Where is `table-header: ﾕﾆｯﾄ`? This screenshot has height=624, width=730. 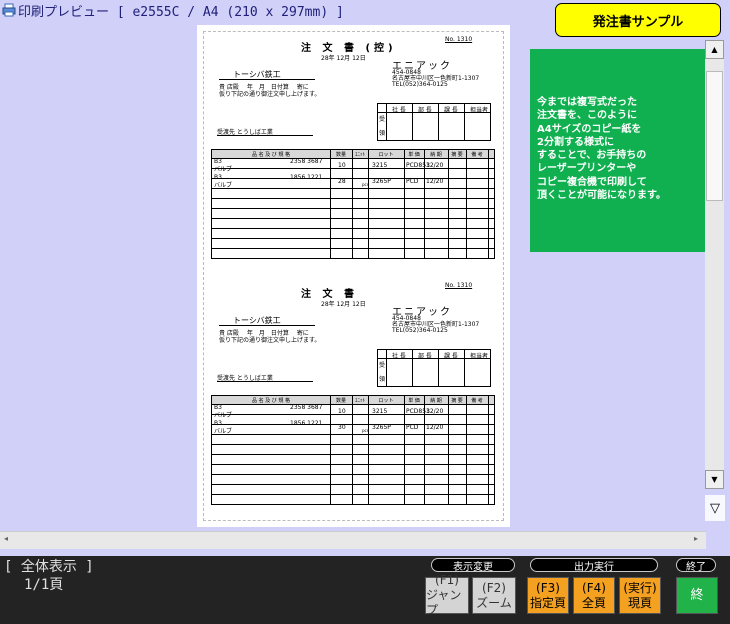
table-header: ﾕﾆｯﾄ is located at coordinates (359, 155).